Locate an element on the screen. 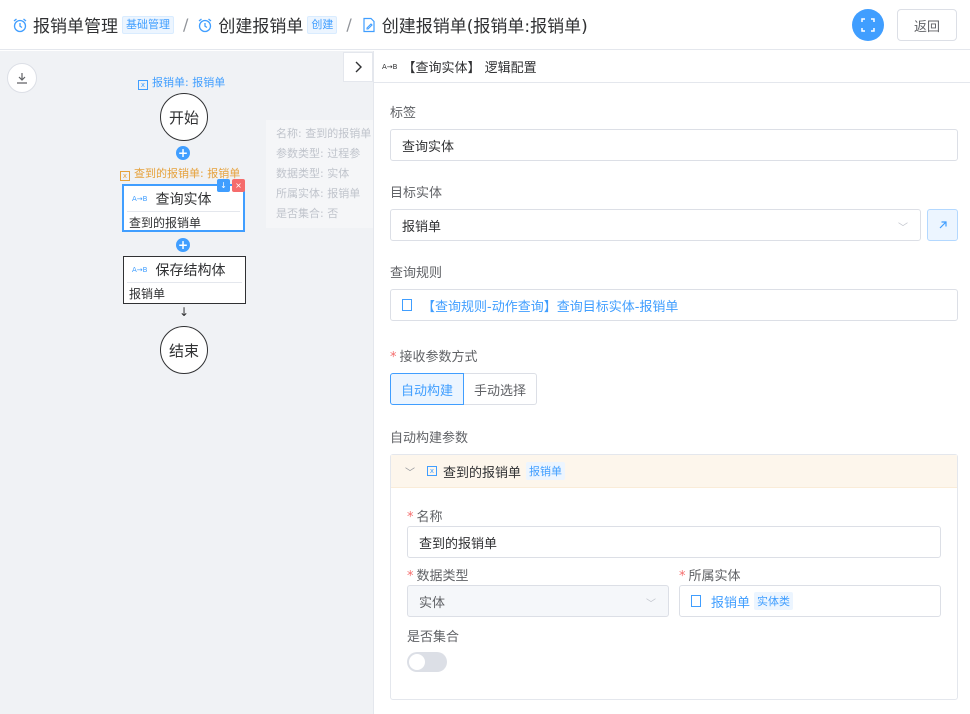  collection-switch is located at coordinates (427, 662).